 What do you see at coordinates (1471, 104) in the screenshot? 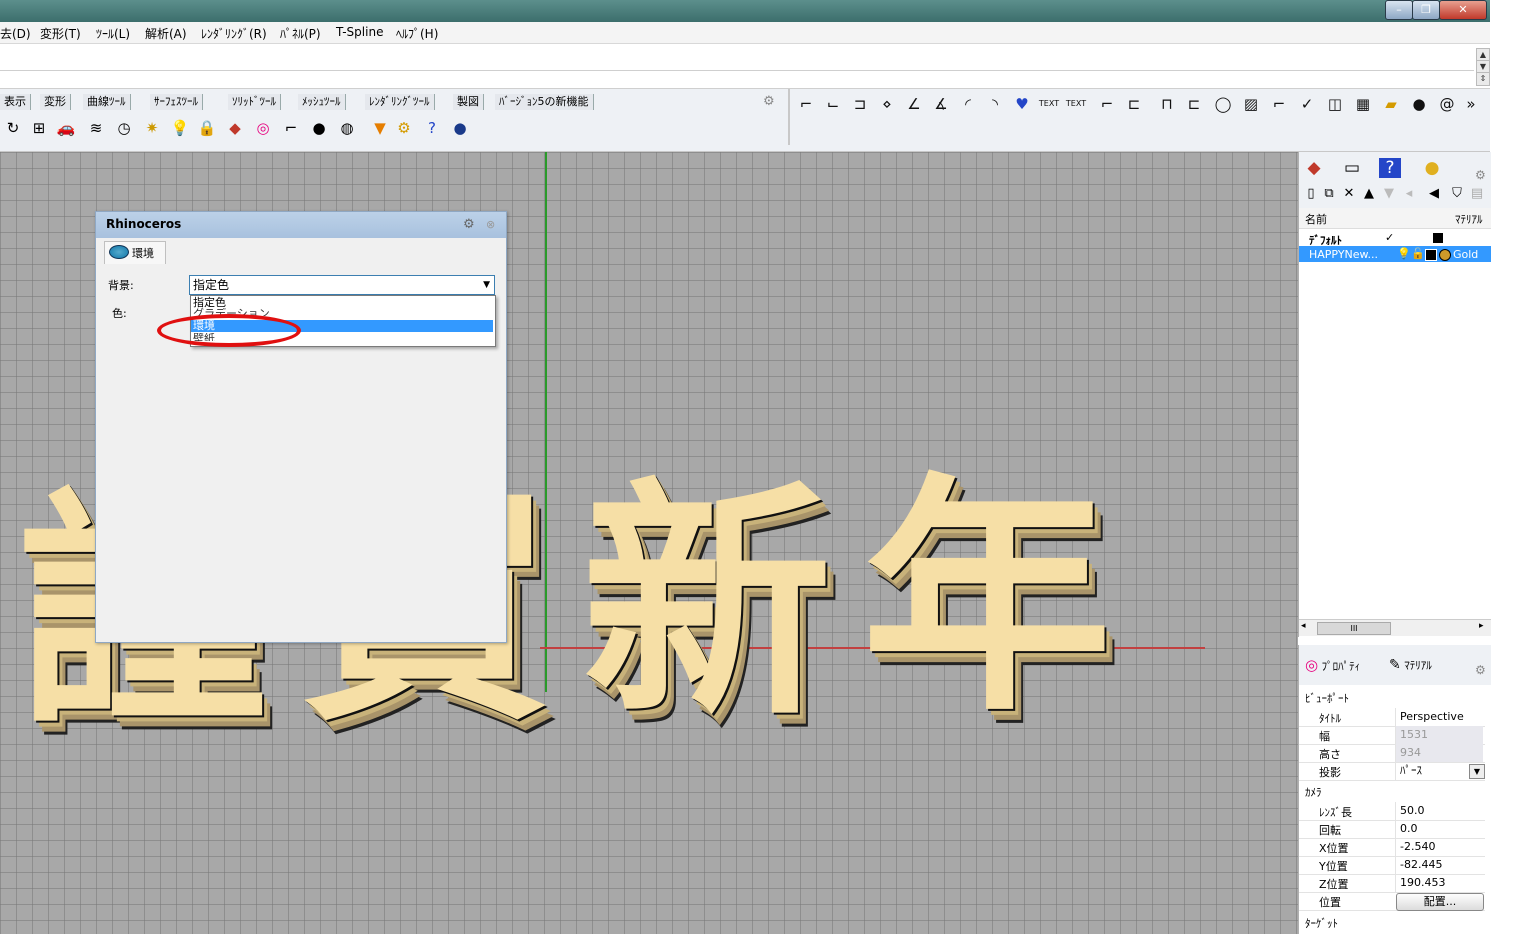
I see `more-icon: »` at bounding box center [1471, 104].